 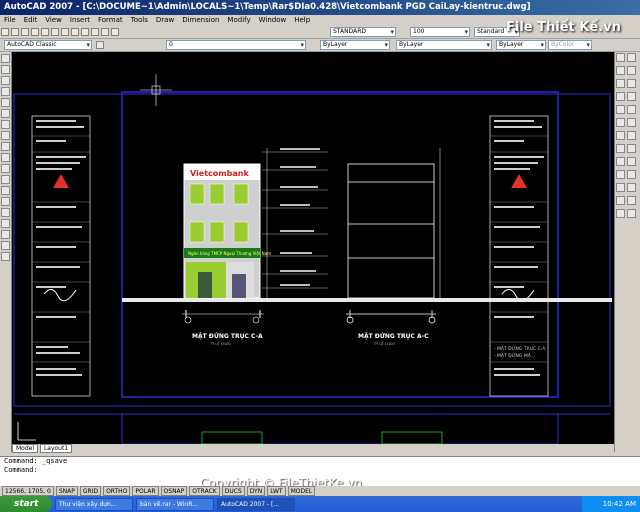 What do you see at coordinates (440, 32) in the screenshot?
I see `dim-style-select: 100` at bounding box center [440, 32].